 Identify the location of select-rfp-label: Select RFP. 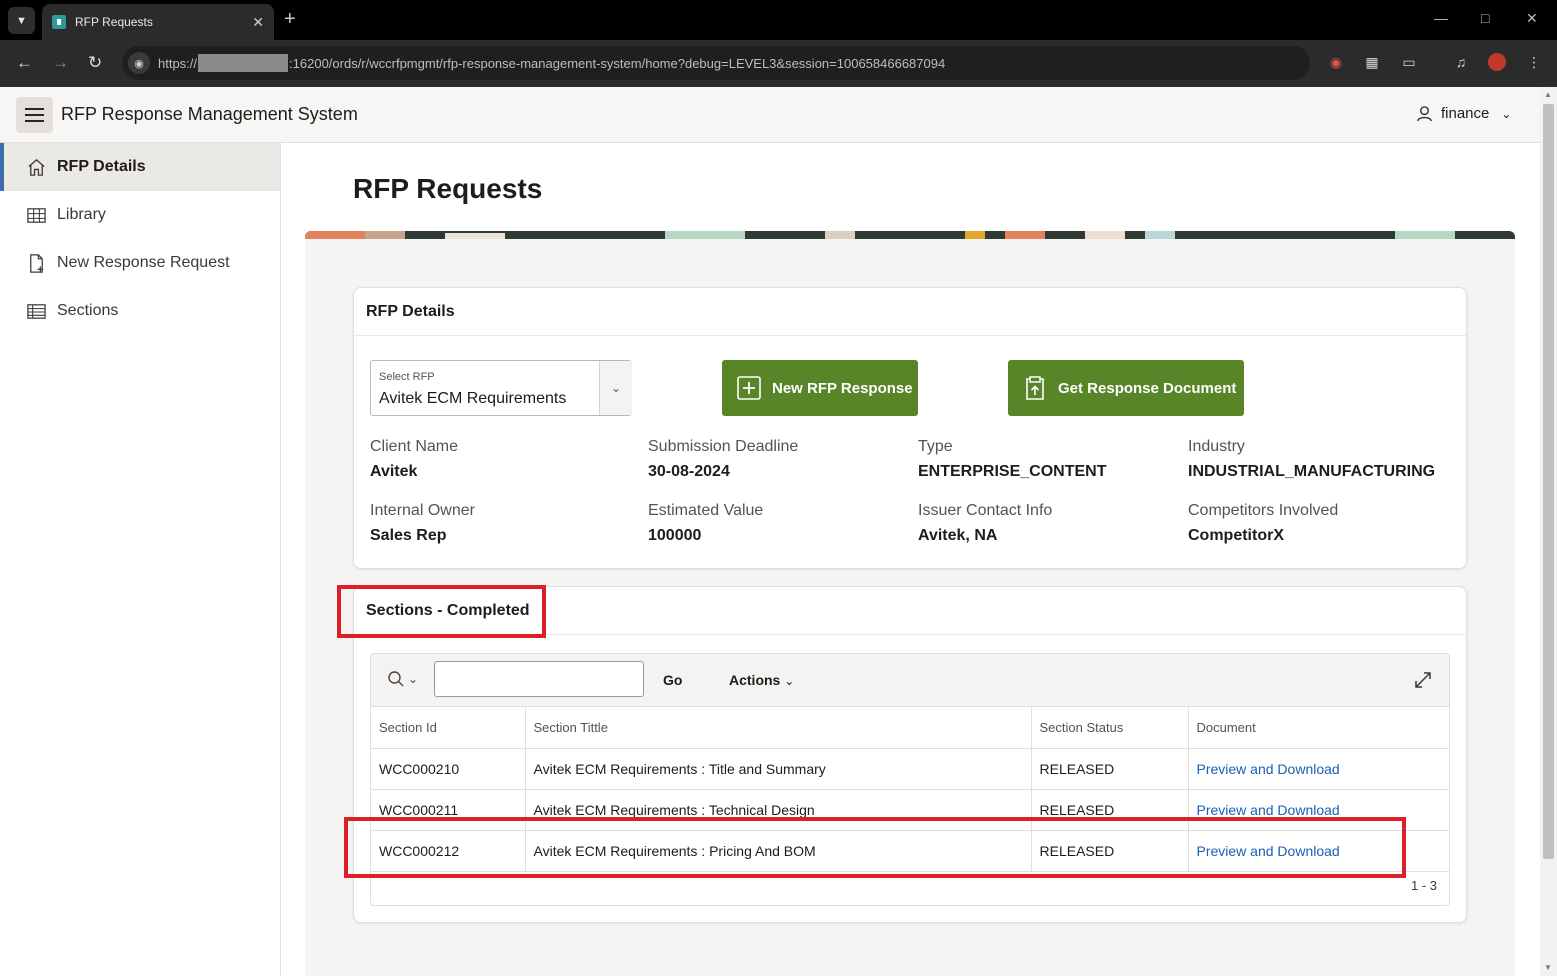
(407, 377).